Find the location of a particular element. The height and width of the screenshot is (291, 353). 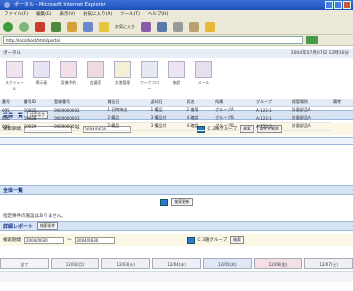

search2-to-input: 2004/0630 is located at coordinates (94, 240).